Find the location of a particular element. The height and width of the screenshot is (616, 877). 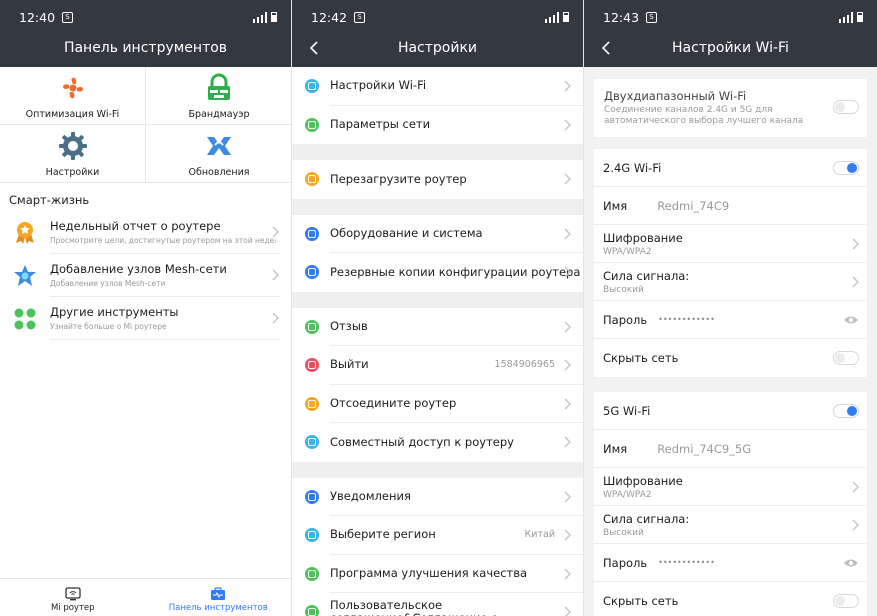

tile-settings: Настройки is located at coordinates (73, 154).